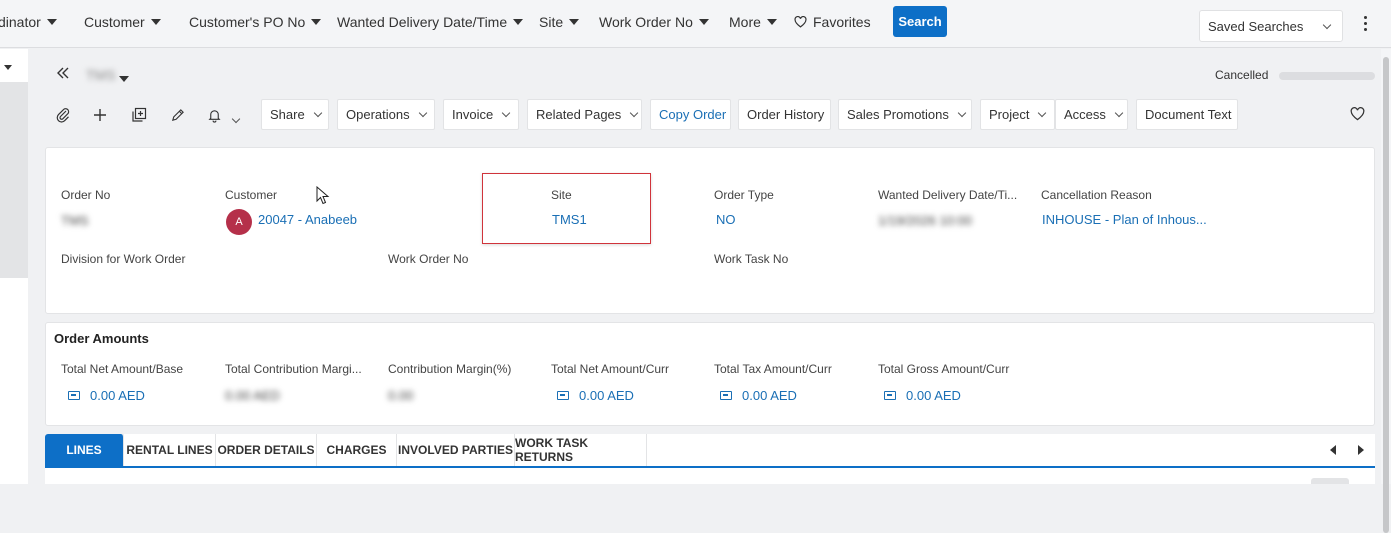  Describe the element at coordinates (323, 195) in the screenshot. I see `mouse-cursor-icon` at that location.